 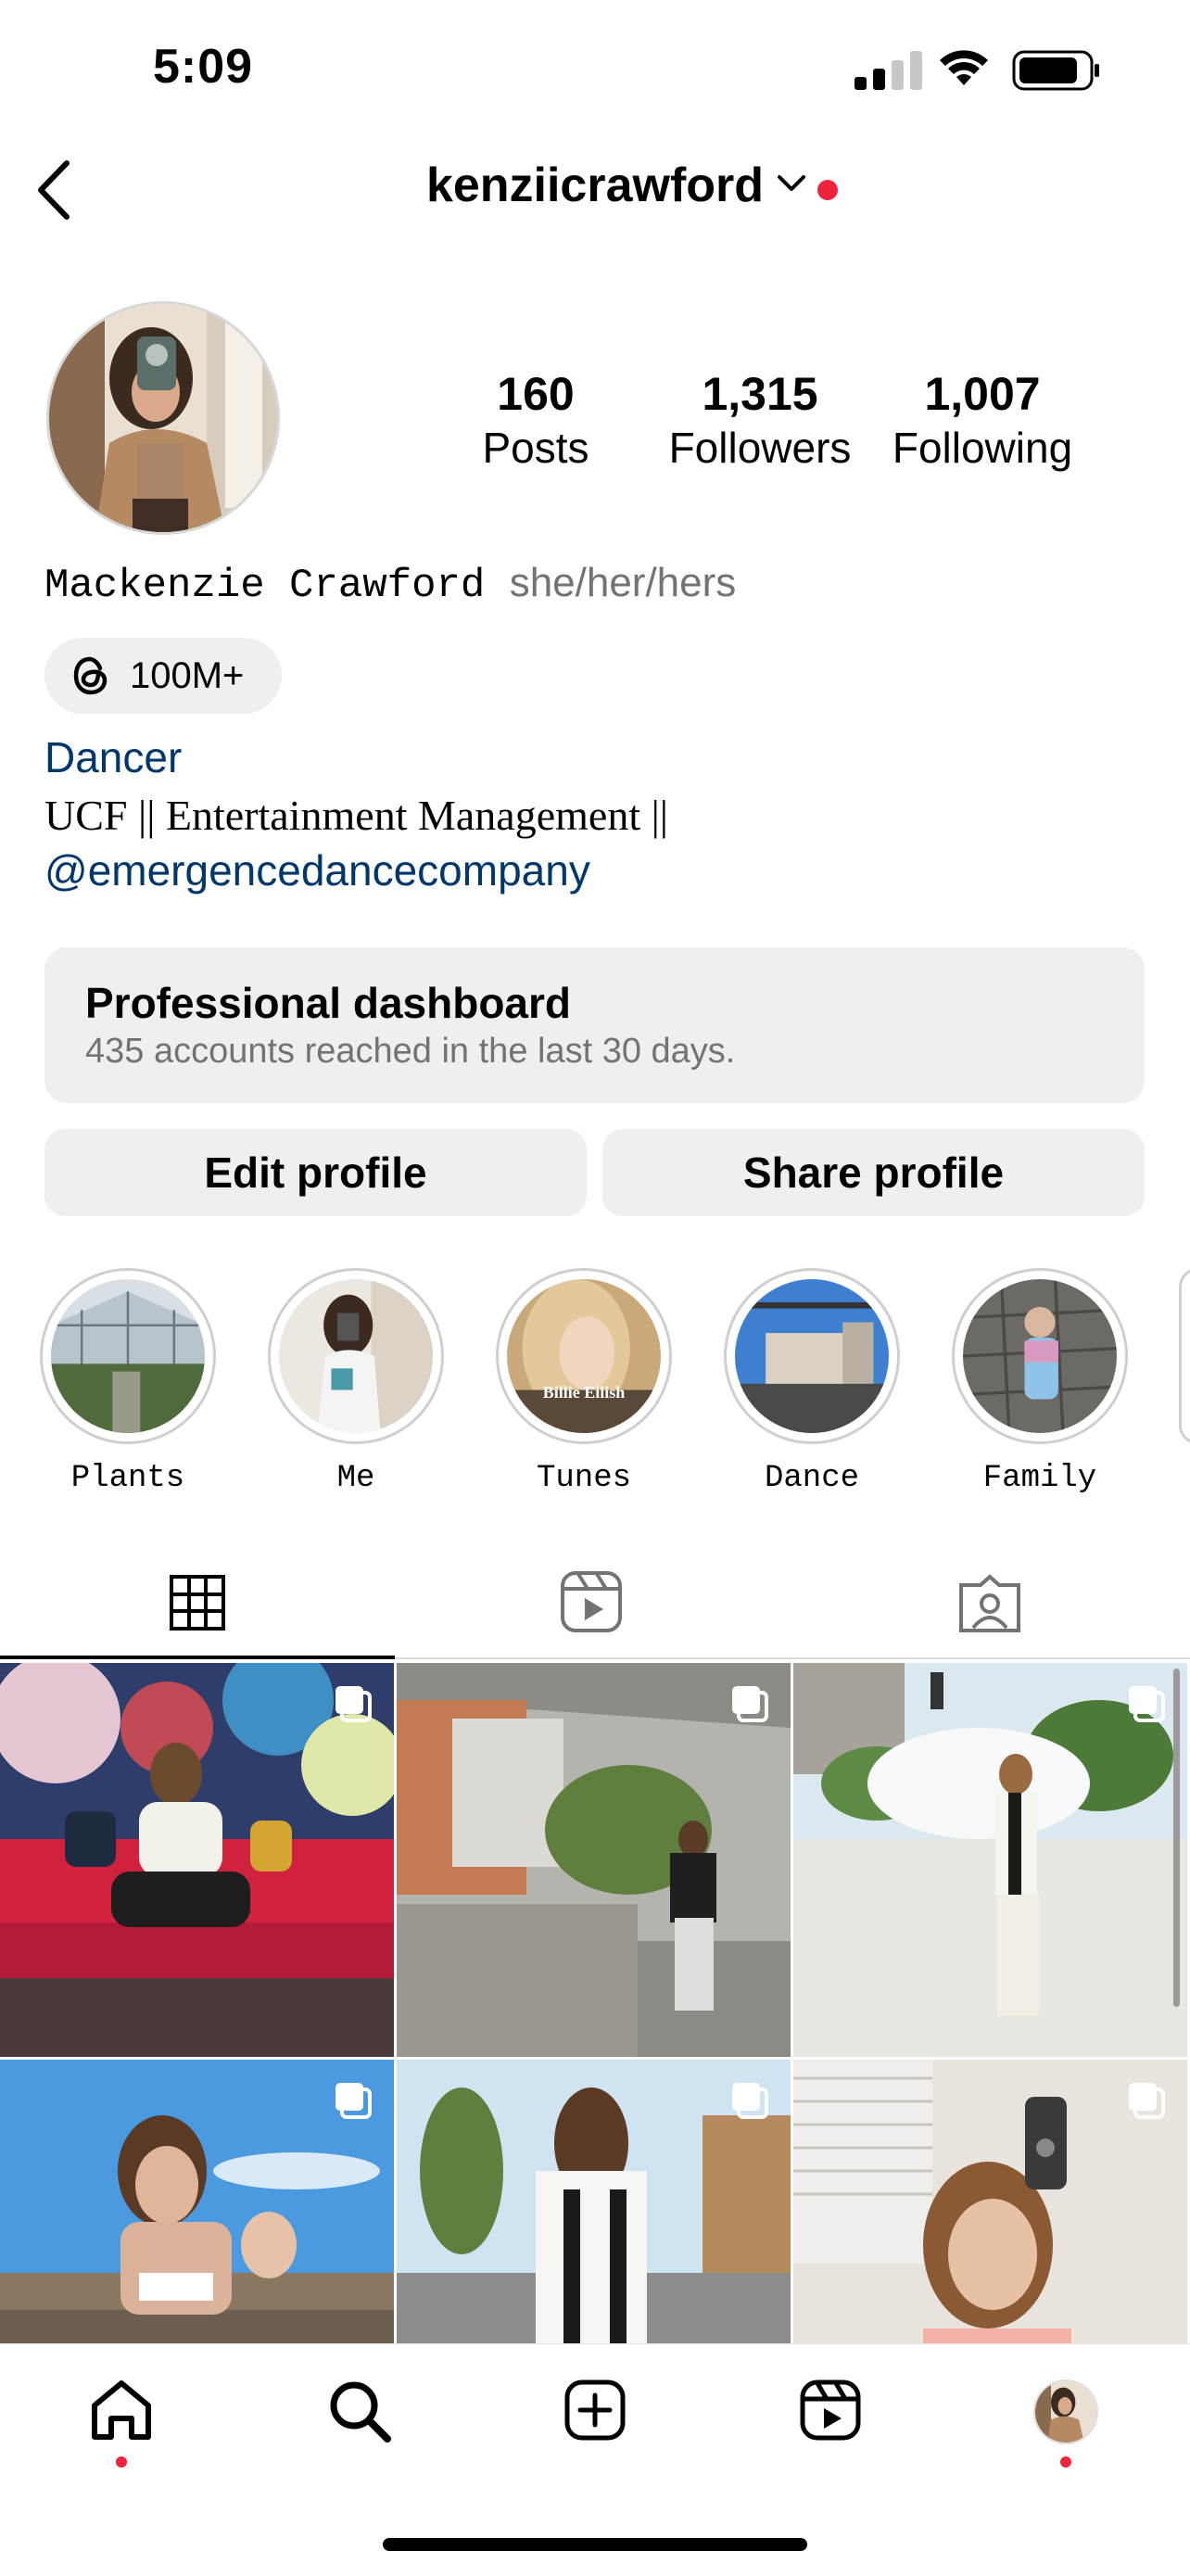 What do you see at coordinates (1184, 1356) in the screenshot?
I see `highlight-partial` at bounding box center [1184, 1356].